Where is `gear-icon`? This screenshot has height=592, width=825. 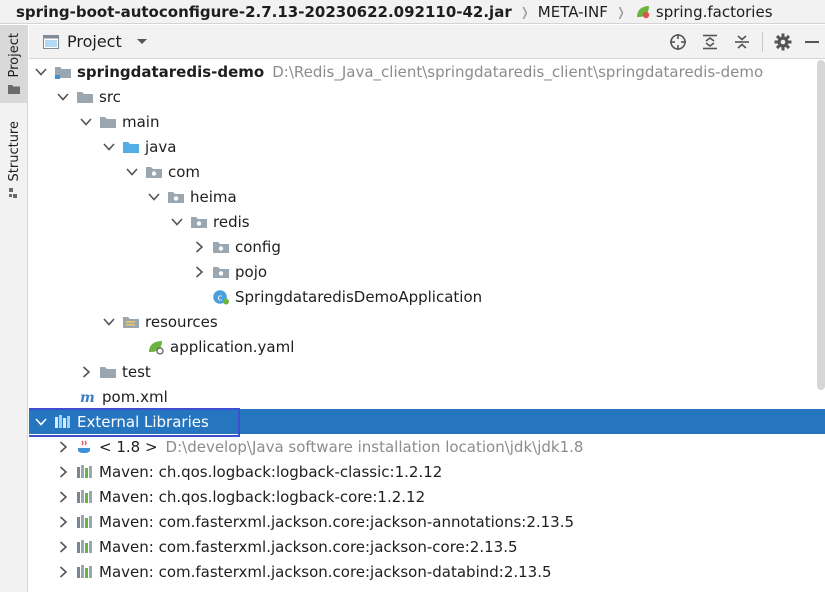
gear-icon is located at coordinates (783, 42).